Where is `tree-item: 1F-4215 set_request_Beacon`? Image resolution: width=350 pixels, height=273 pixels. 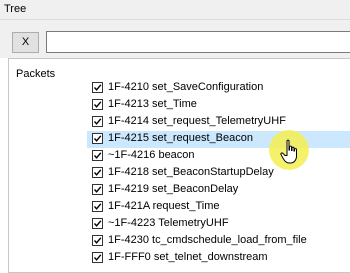 tree-item: 1F-4215 set_request_Beacon is located at coordinates (218, 139).